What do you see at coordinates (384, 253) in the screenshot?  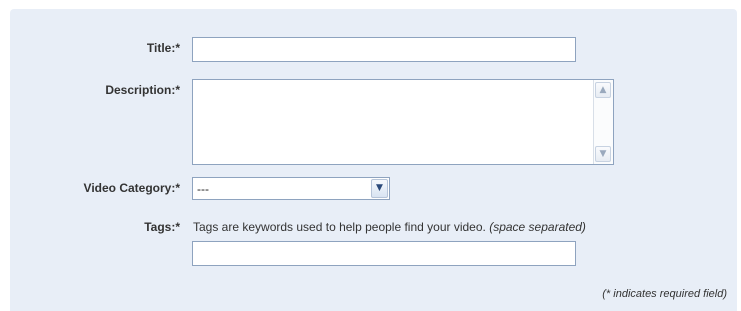 I see `tags-input` at bounding box center [384, 253].